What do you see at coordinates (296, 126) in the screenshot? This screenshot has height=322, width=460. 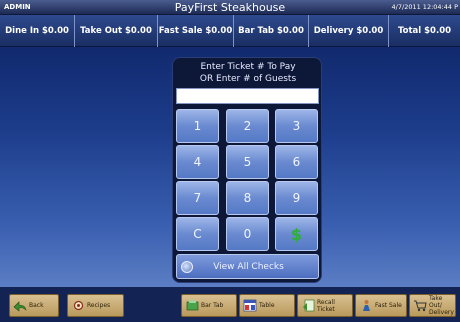 I see `key-3: 3` at bounding box center [296, 126].